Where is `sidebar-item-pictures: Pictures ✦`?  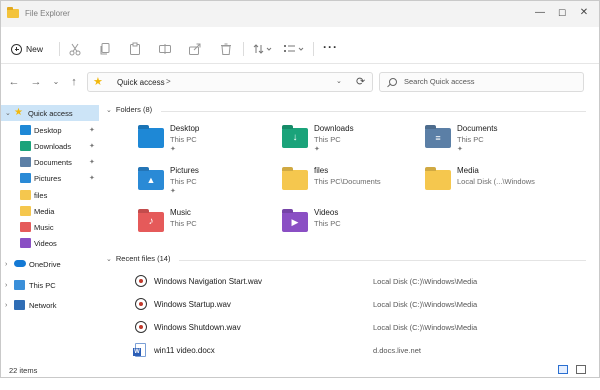 sidebar-item-pictures: Pictures ✦ is located at coordinates (50, 178).